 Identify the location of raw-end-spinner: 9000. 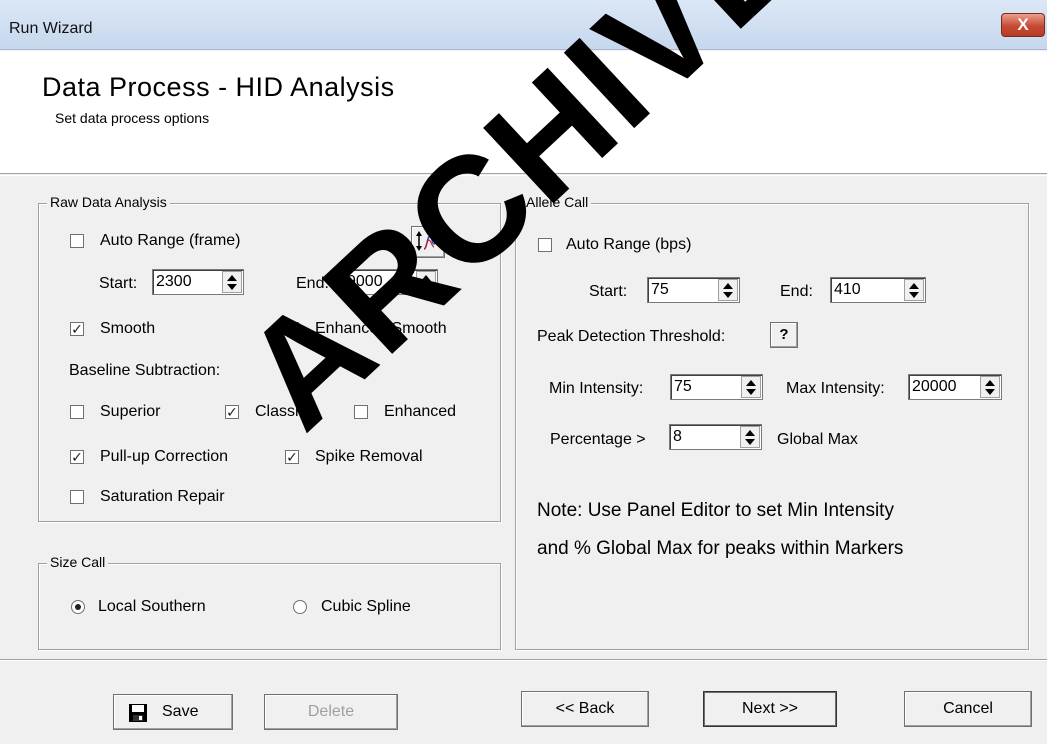
(390, 282).